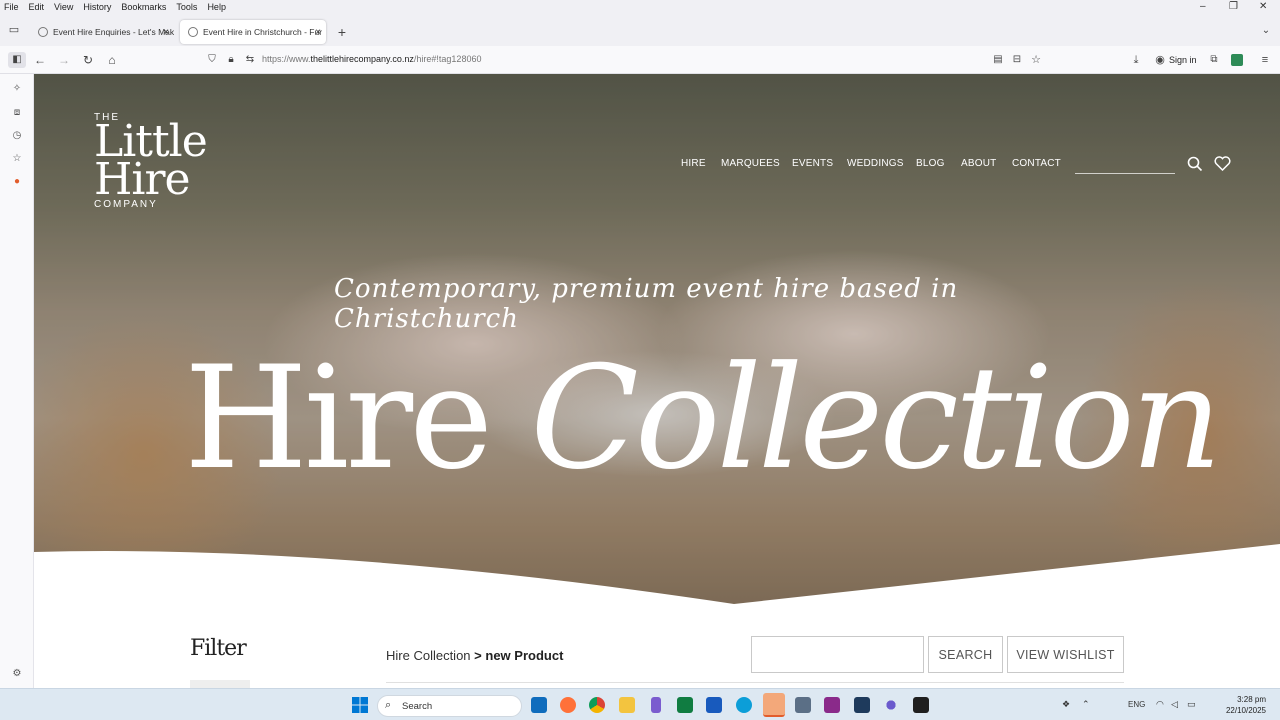  Describe the element at coordinates (17, 159) in the screenshot. I see `bookmarks-icon: ☆` at that location.